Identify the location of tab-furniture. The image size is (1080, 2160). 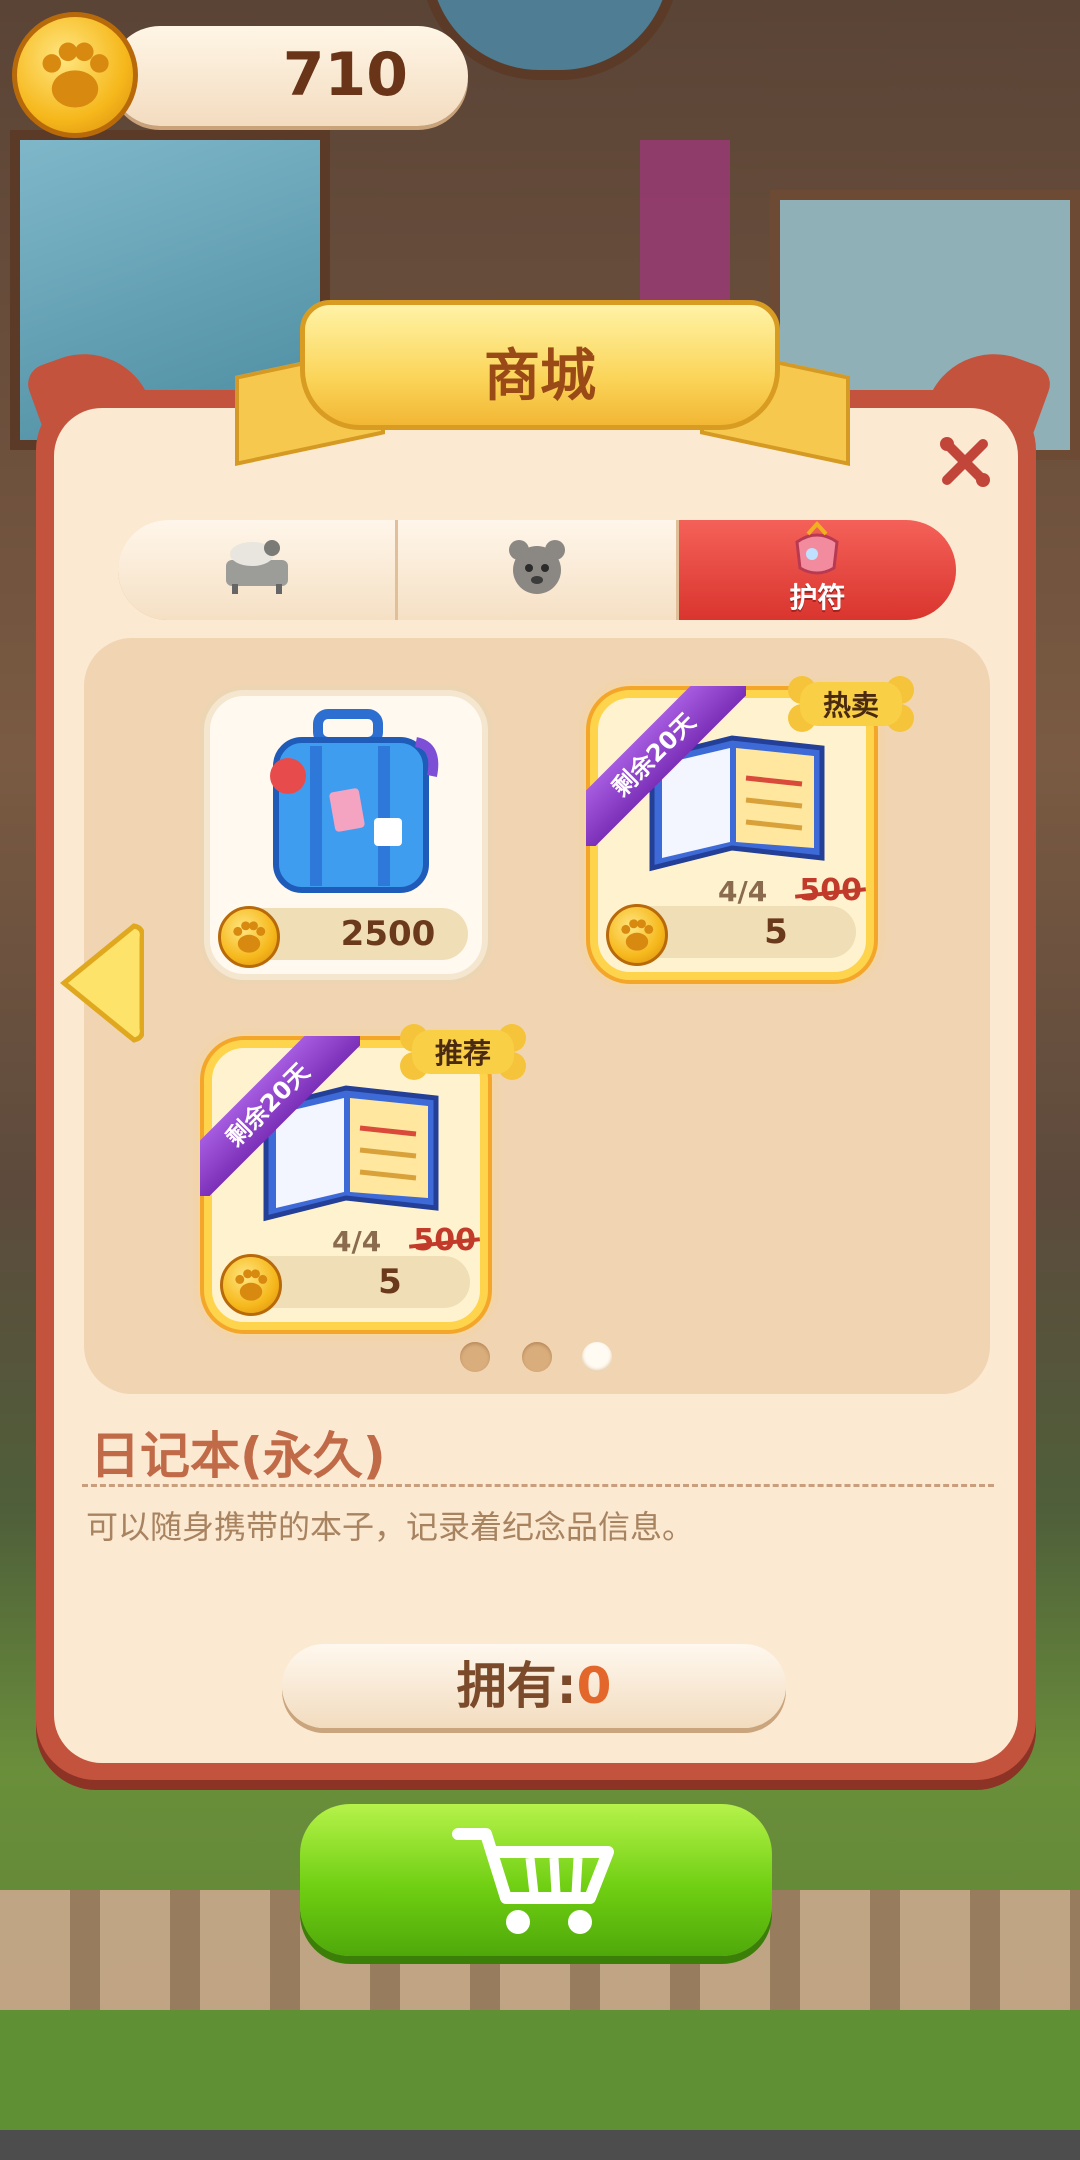
(258, 570).